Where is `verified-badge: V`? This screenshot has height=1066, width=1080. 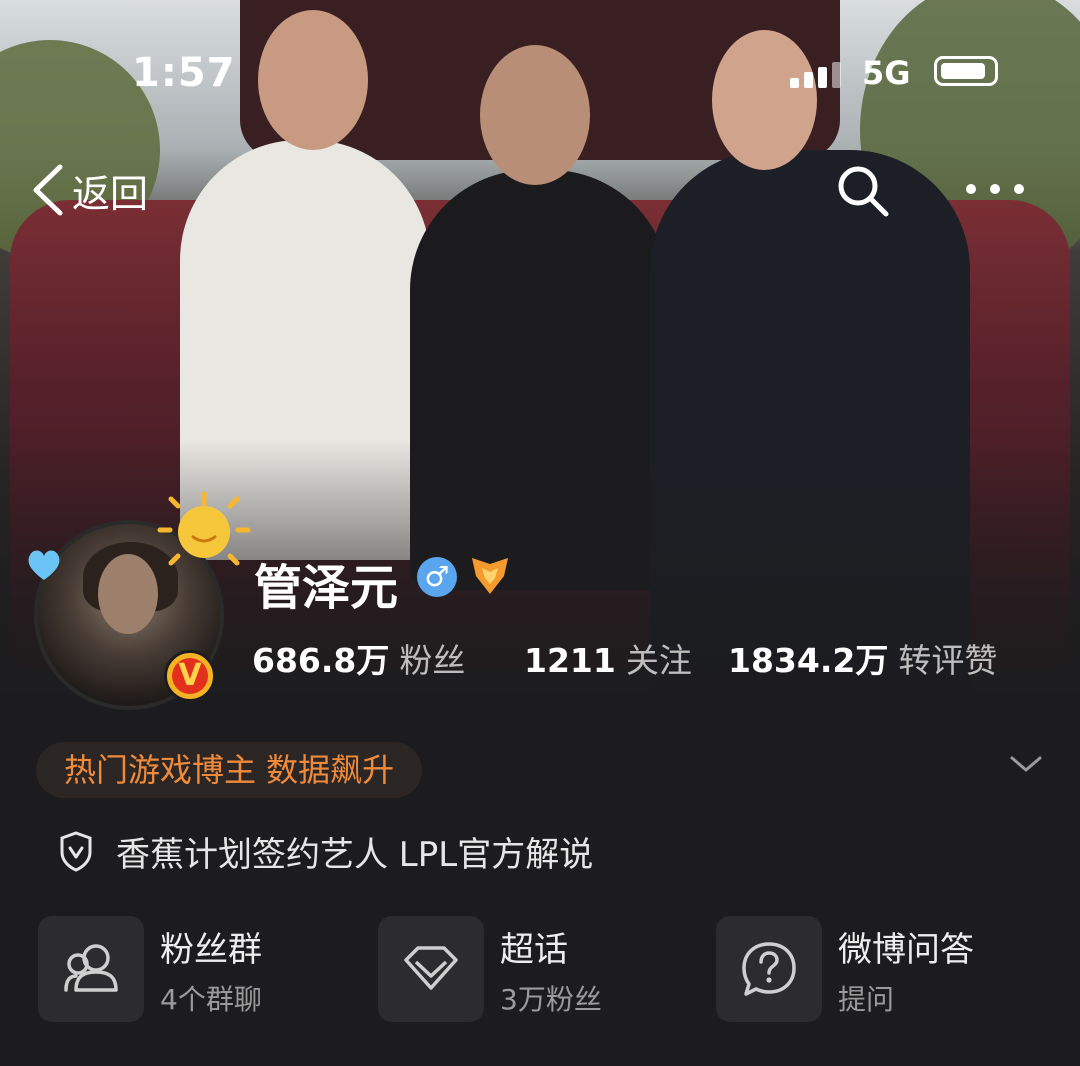
verified-badge: V is located at coordinates (190, 676).